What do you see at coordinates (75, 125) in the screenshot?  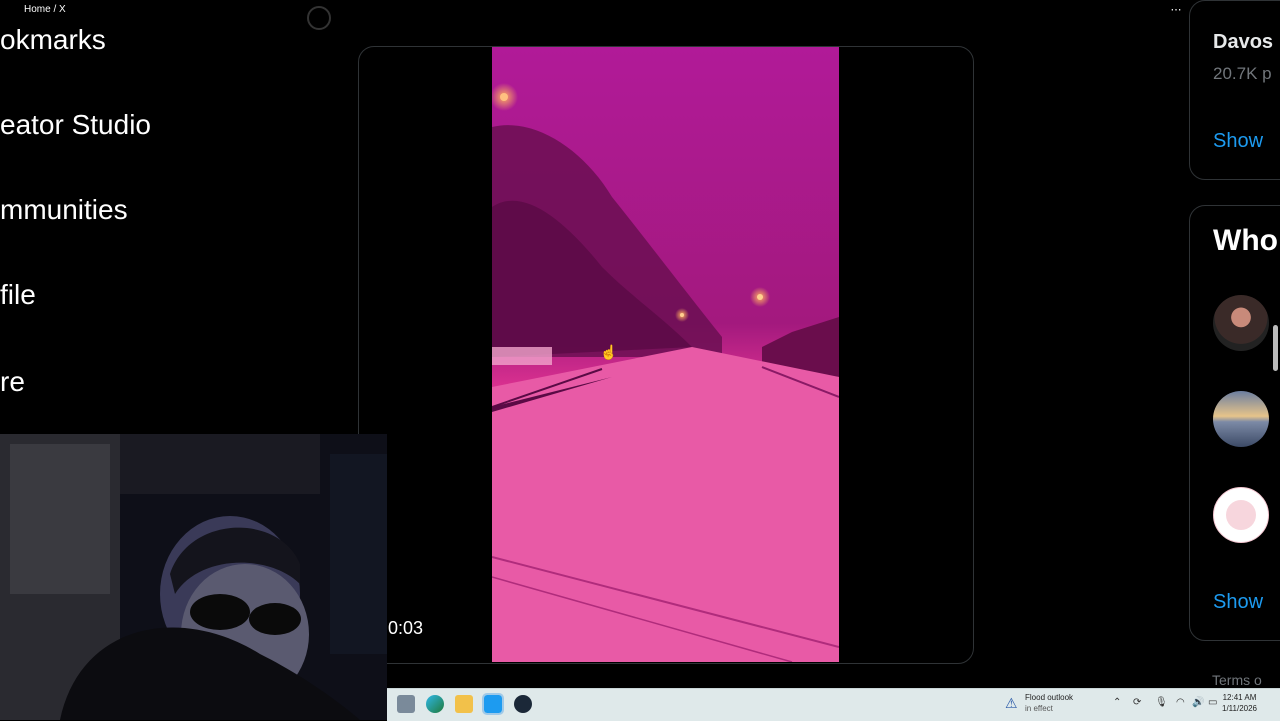 I see `nav-item-creator-studio: eator Studio` at bounding box center [75, 125].